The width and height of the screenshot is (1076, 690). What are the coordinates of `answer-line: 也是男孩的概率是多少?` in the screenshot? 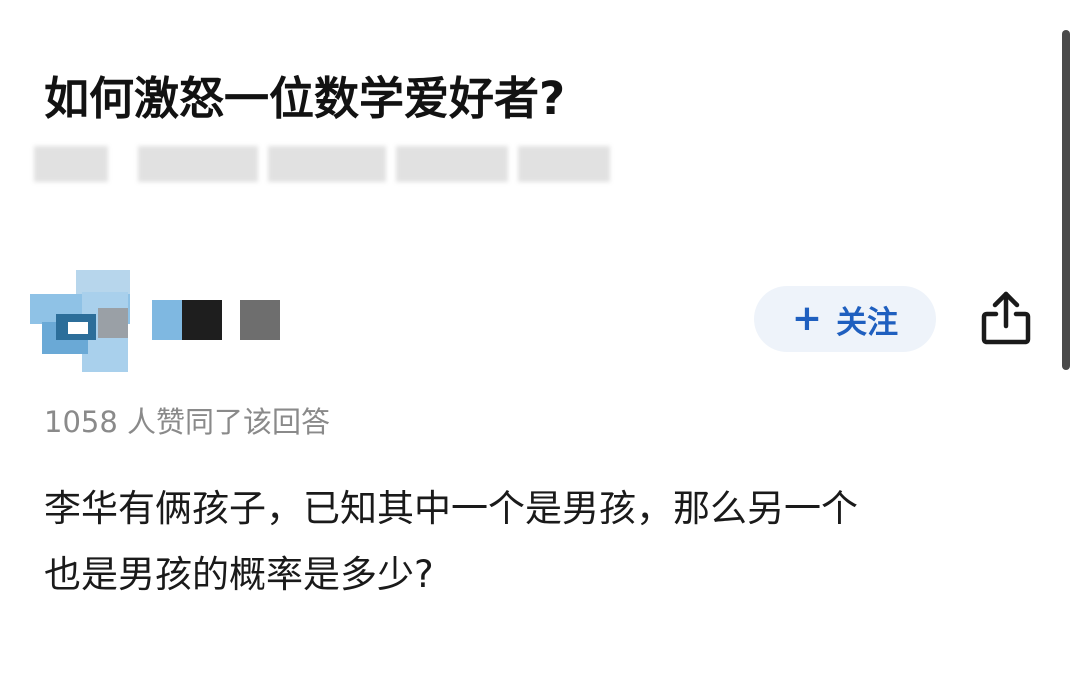 It's located at (239, 574).